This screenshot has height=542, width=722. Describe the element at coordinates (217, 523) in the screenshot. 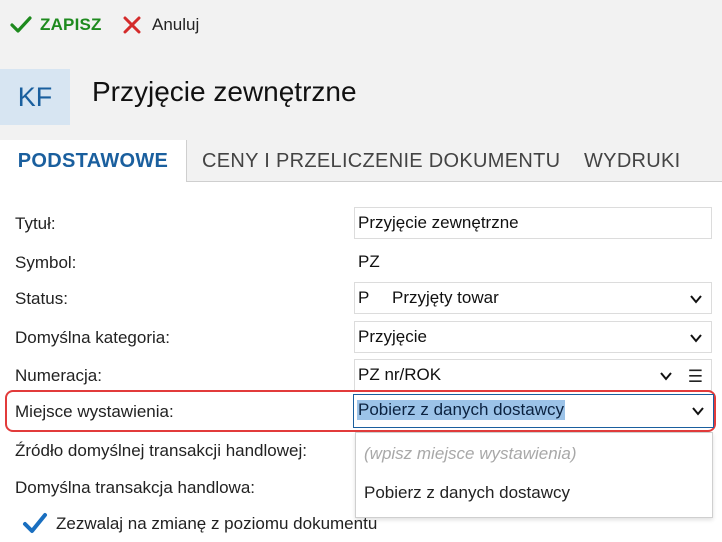

I see `checkbox-label: Zezwalaj na zmianę z poziomu dokumentu` at that location.